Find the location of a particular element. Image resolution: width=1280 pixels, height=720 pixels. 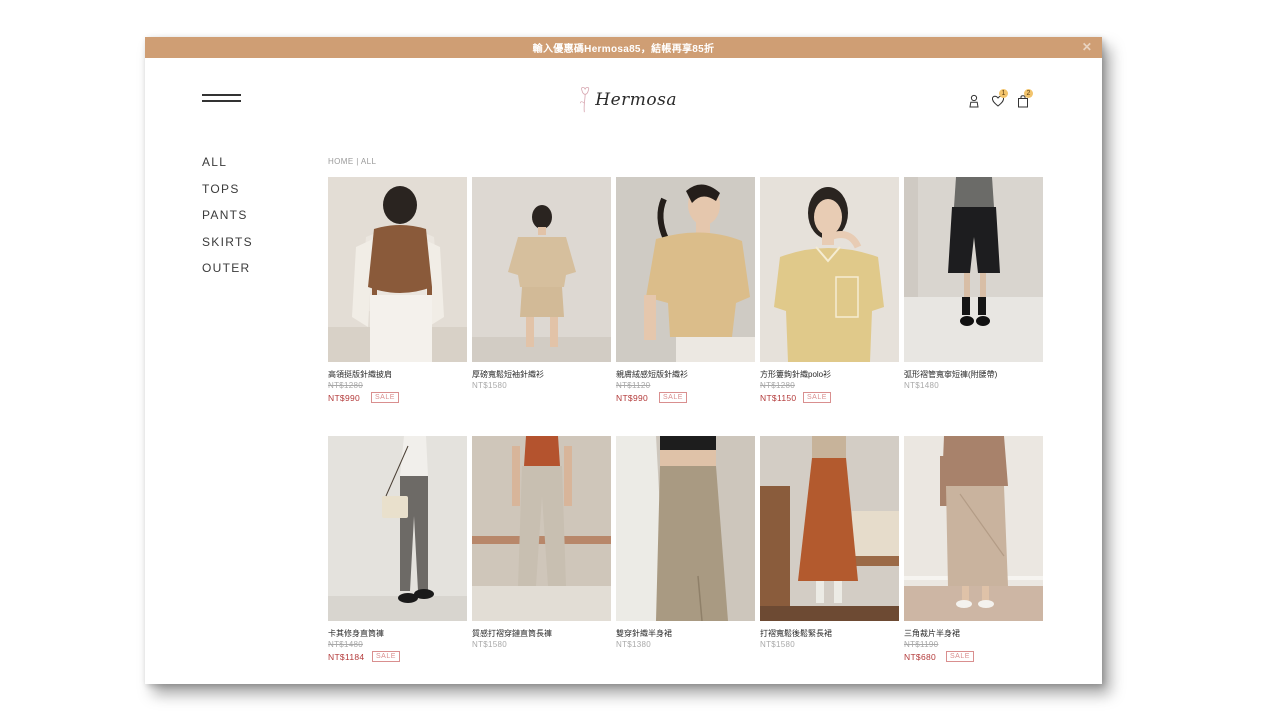

sale-price: NT$1184 is located at coordinates (346, 657).